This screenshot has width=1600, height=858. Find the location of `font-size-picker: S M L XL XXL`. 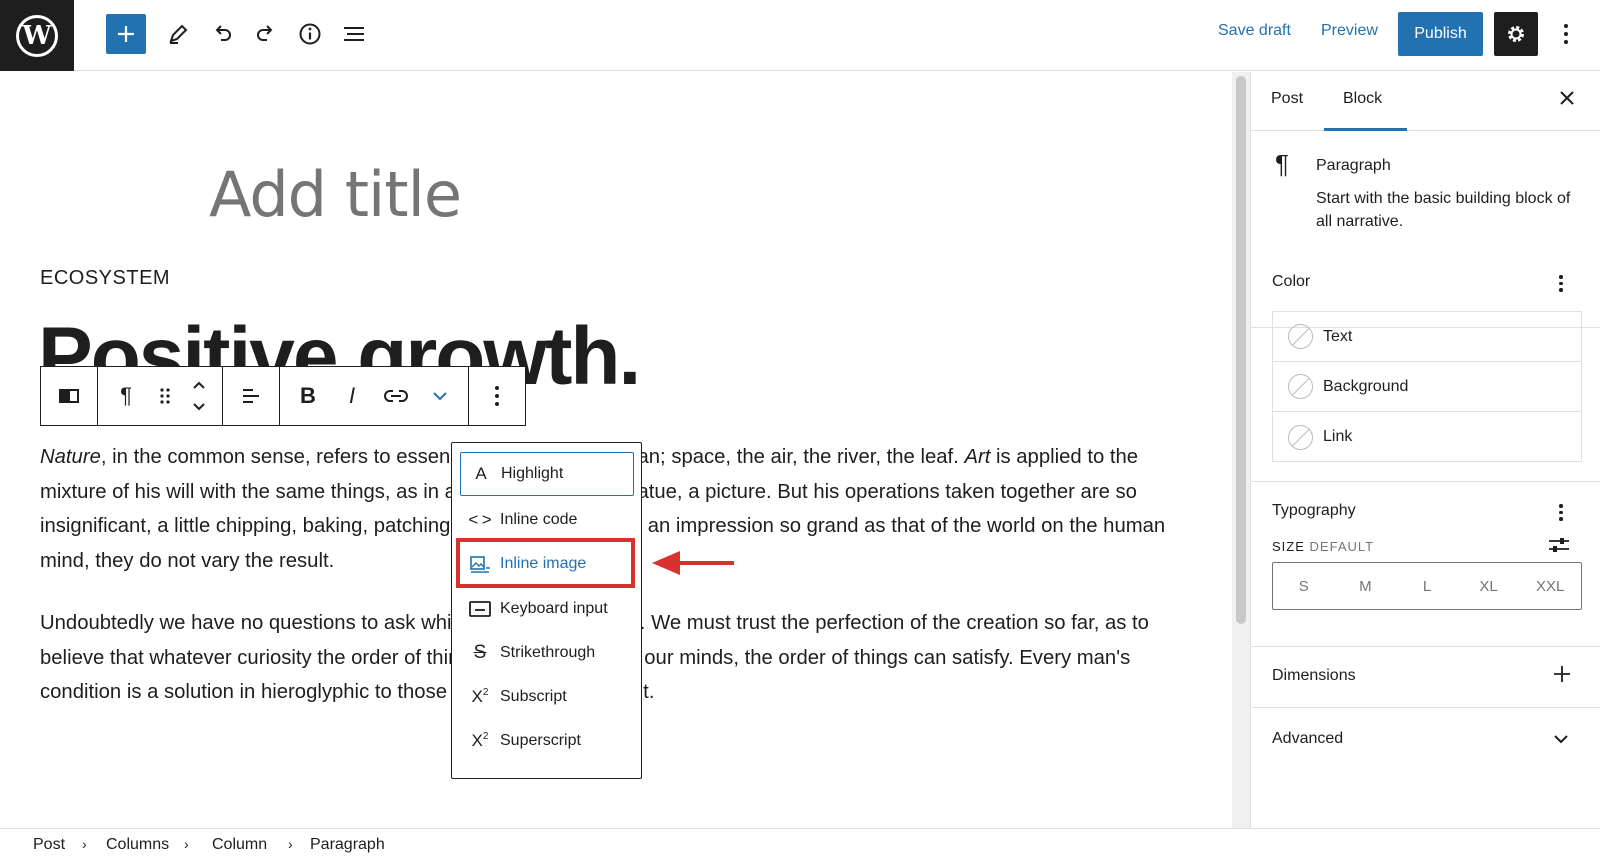

font-size-picker: S M L XL XXL is located at coordinates (1427, 586).